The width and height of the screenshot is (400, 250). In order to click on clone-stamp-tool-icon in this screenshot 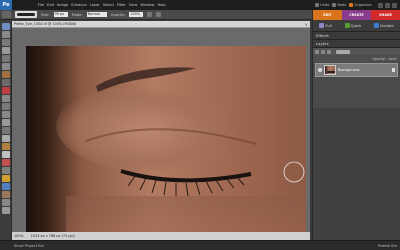, I will do `click(6, 138)`.